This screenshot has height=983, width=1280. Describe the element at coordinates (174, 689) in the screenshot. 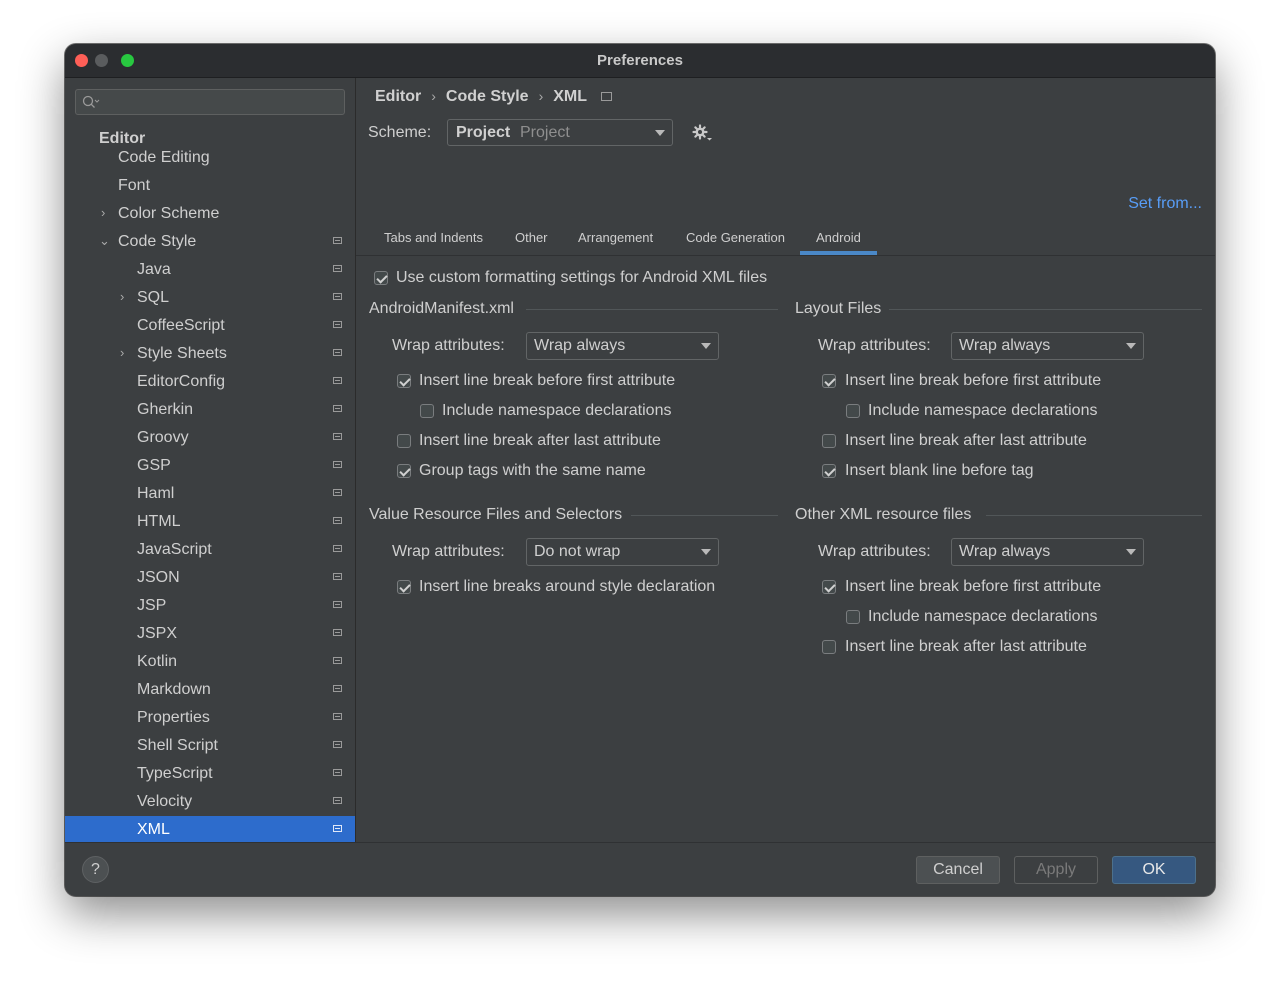

I see `tree-item-label: Markdown` at that location.